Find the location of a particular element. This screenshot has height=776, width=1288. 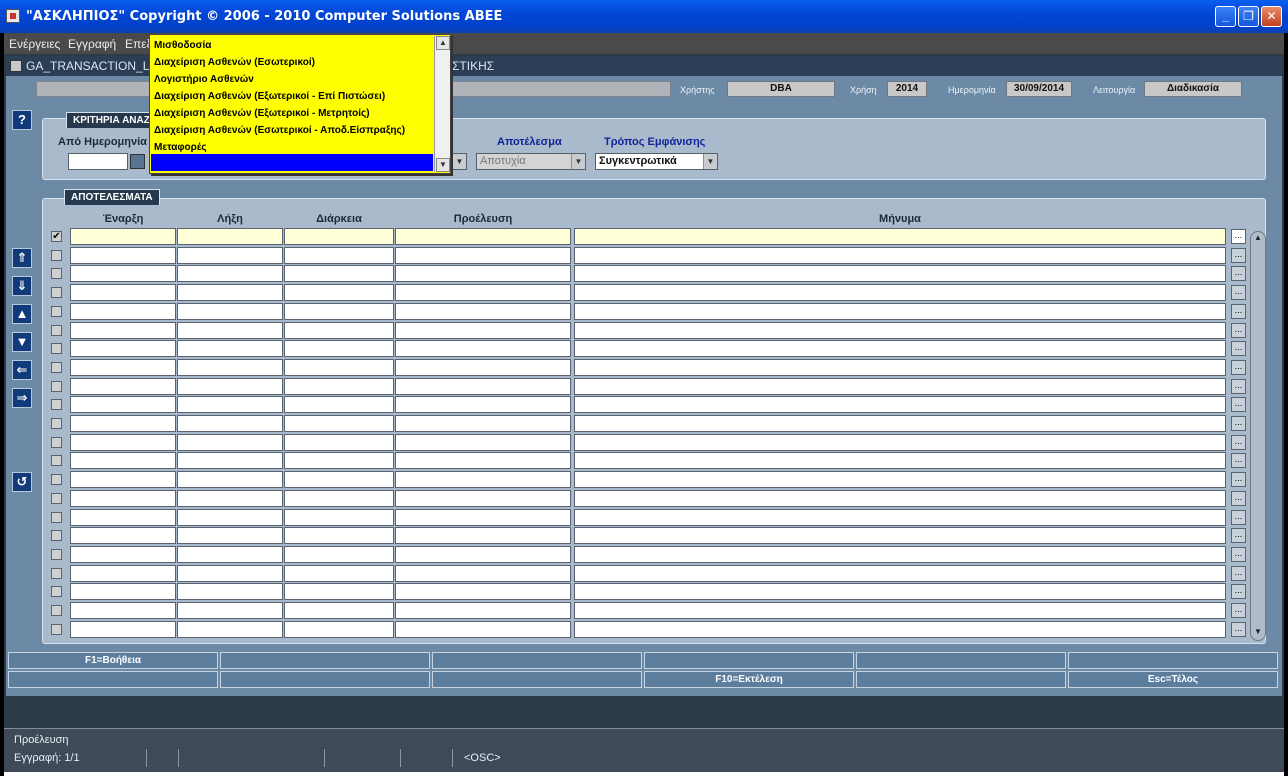

dropdown-selection-highlight is located at coordinates (292, 162).